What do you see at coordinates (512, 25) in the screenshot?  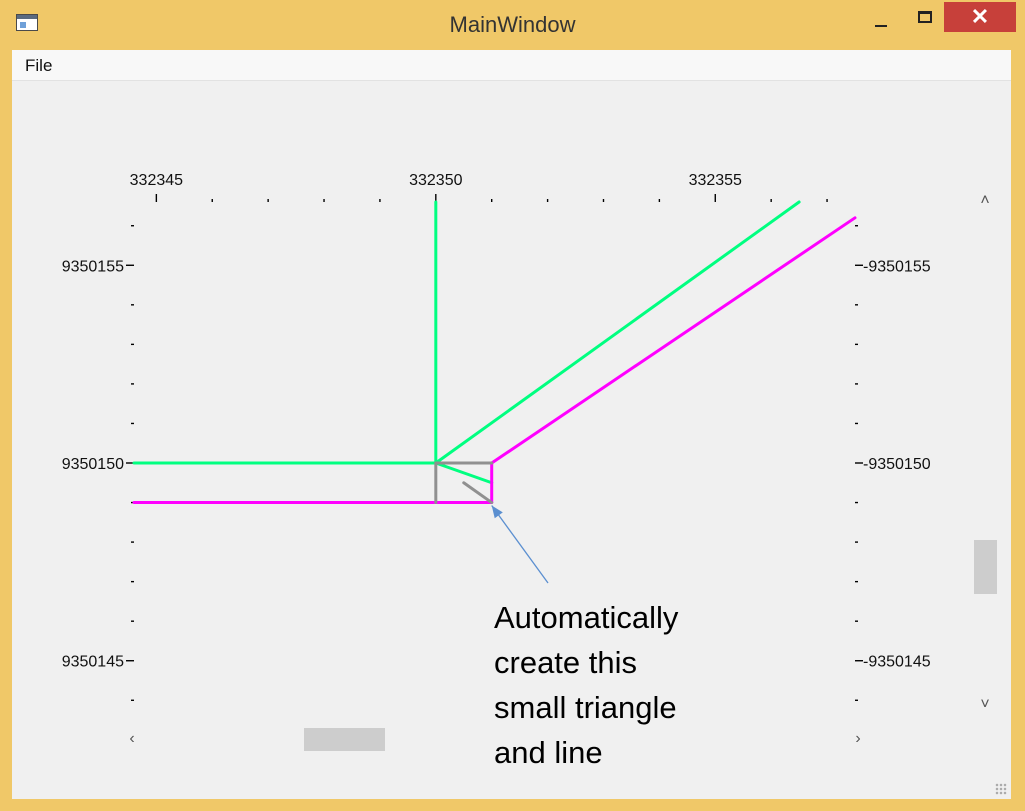 I see `title-bar: MainWindow ✕` at bounding box center [512, 25].